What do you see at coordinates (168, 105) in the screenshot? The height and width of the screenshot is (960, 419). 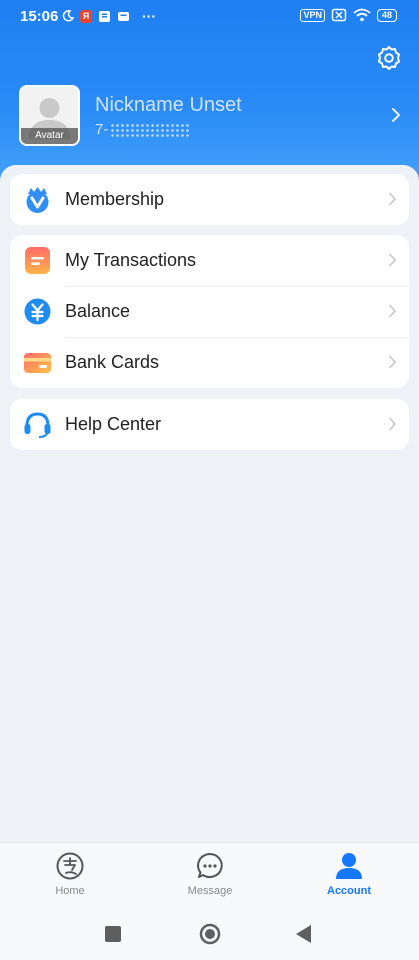 I see `nickname: Nickname Unset` at bounding box center [168, 105].